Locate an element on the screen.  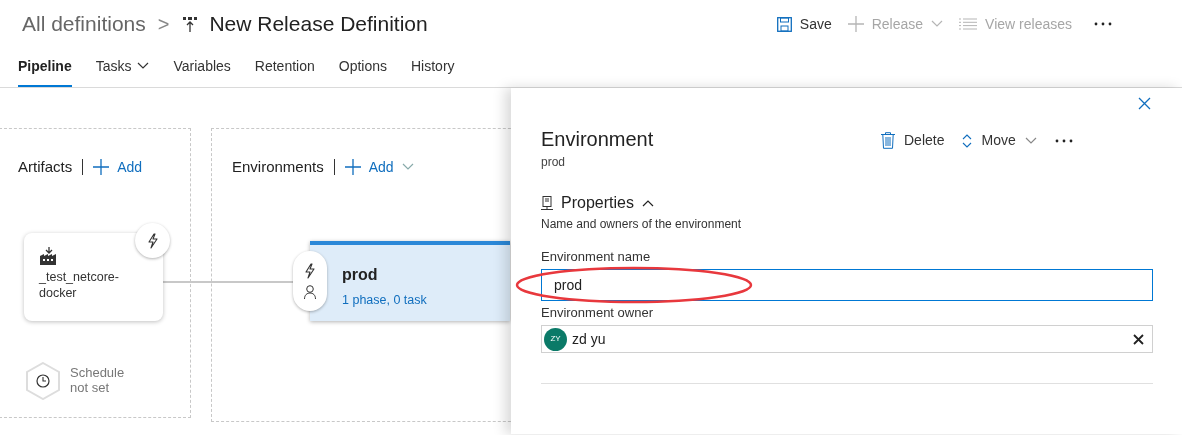
conditions-pill is located at coordinates (310, 281).